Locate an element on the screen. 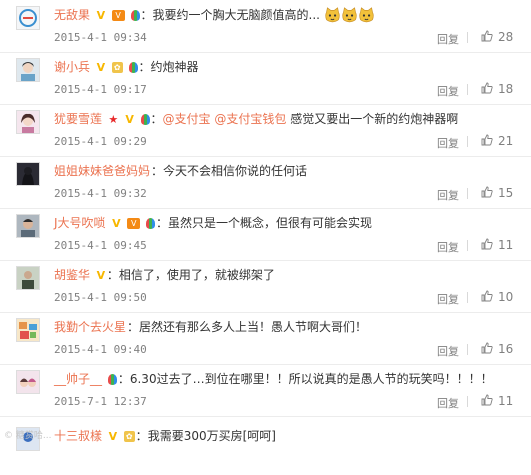 This screenshot has height=475, width=531. like-count: 21 is located at coordinates (506, 141).